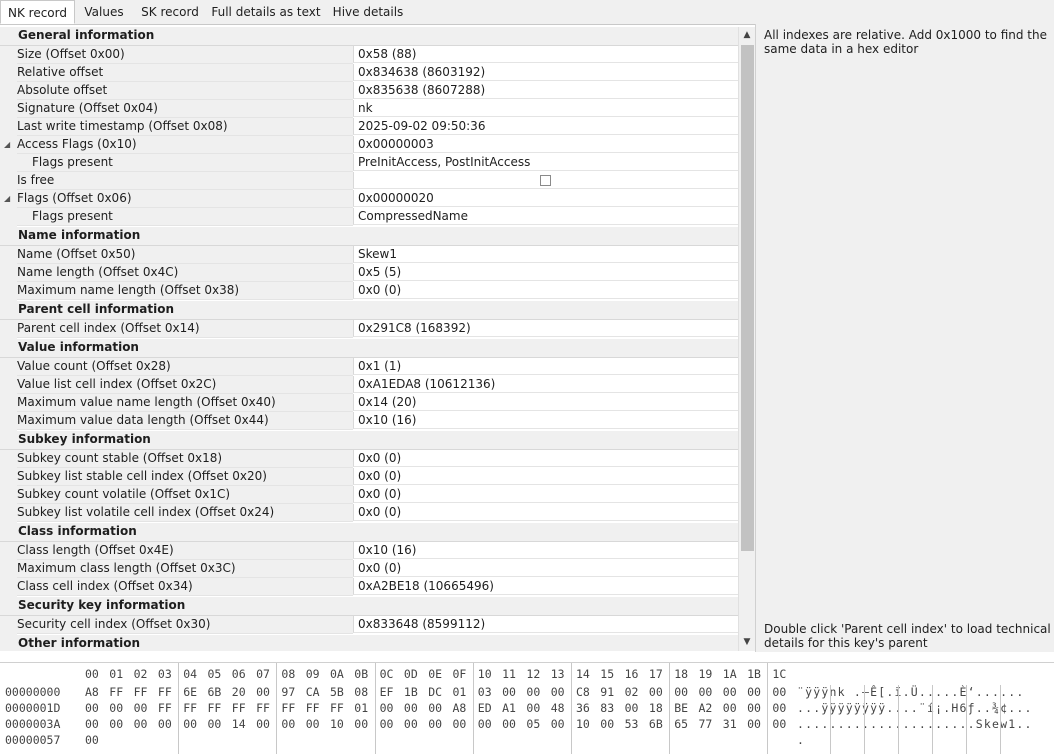 The image size is (1054, 754). What do you see at coordinates (545, 126) in the screenshot?
I see `prop-value: 2025-09-02 09:50:36` at bounding box center [545, 126].